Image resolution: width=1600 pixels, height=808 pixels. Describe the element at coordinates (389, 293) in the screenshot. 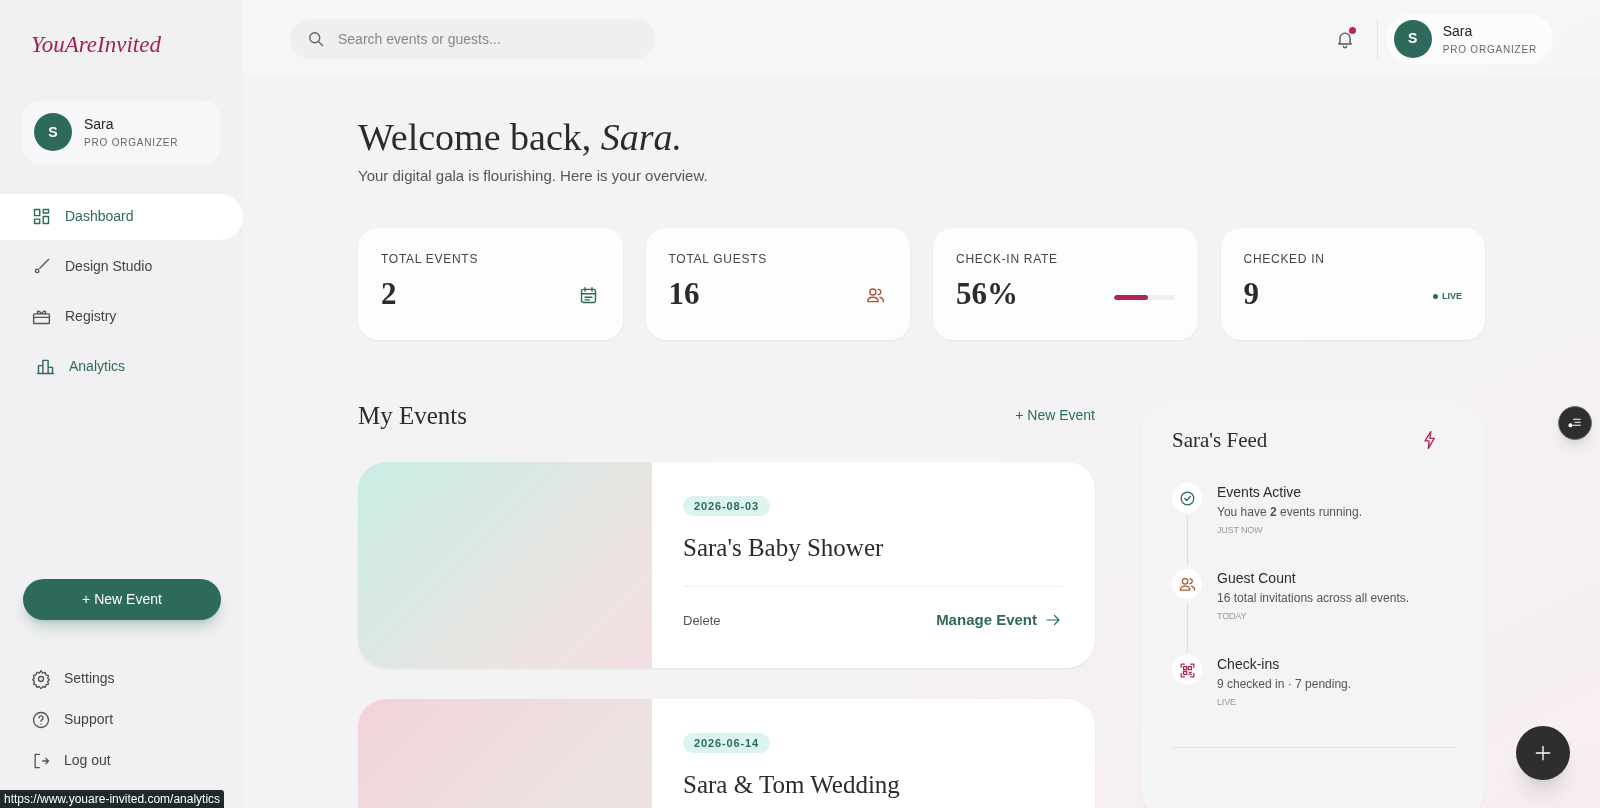

I see `stat-value: 2` at that location.